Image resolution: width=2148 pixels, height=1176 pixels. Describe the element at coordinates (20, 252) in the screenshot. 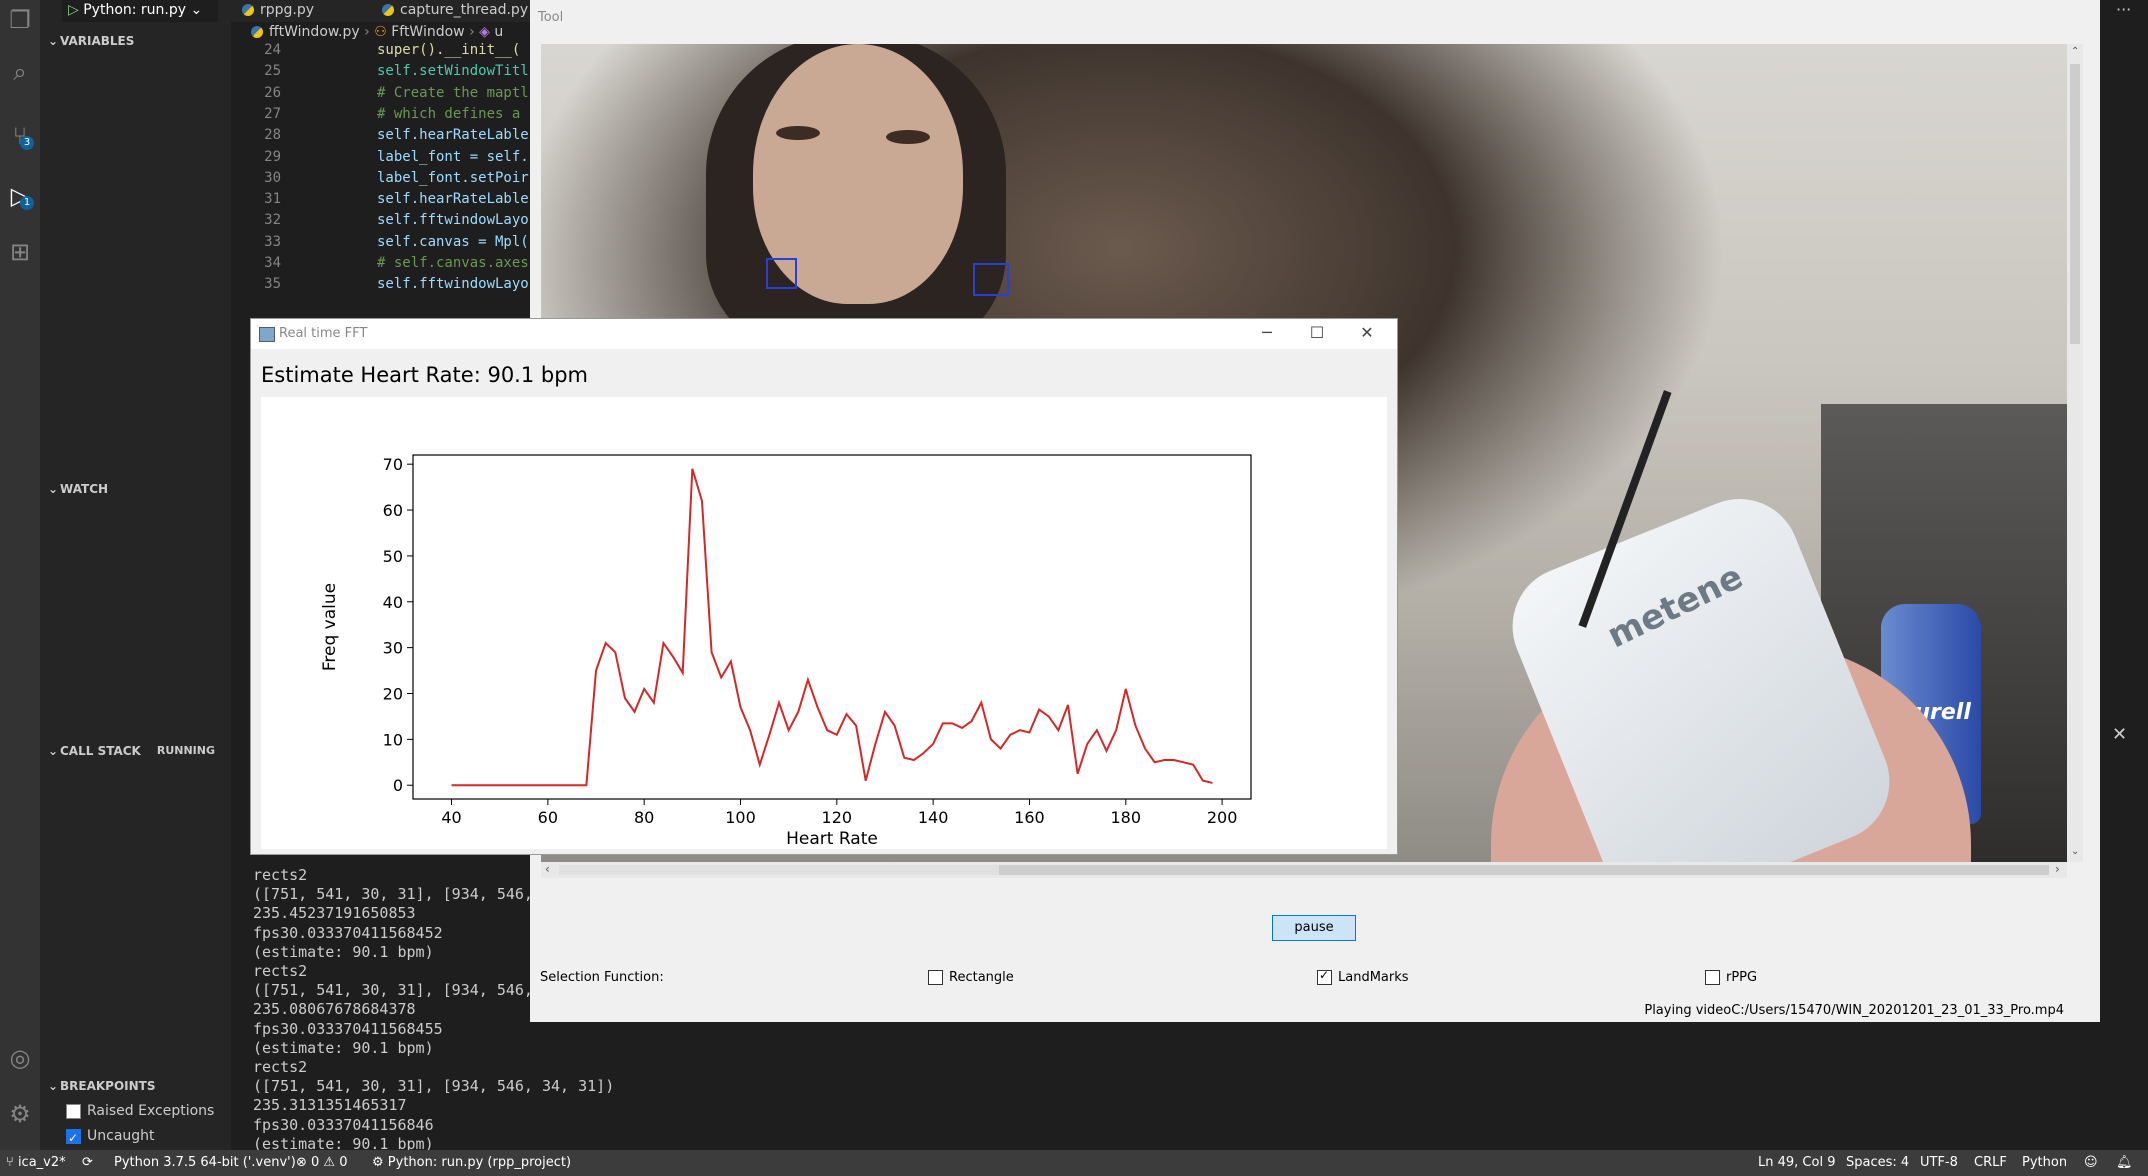

I see `extensions-icon: ⊞` at that location.